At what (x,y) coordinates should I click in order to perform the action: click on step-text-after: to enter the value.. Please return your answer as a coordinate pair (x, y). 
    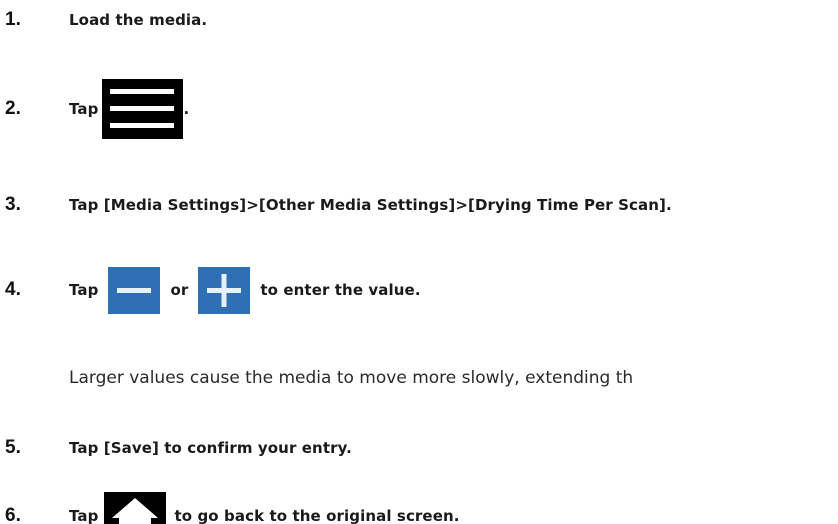
    Looking at the image, I should click on (340, 290).